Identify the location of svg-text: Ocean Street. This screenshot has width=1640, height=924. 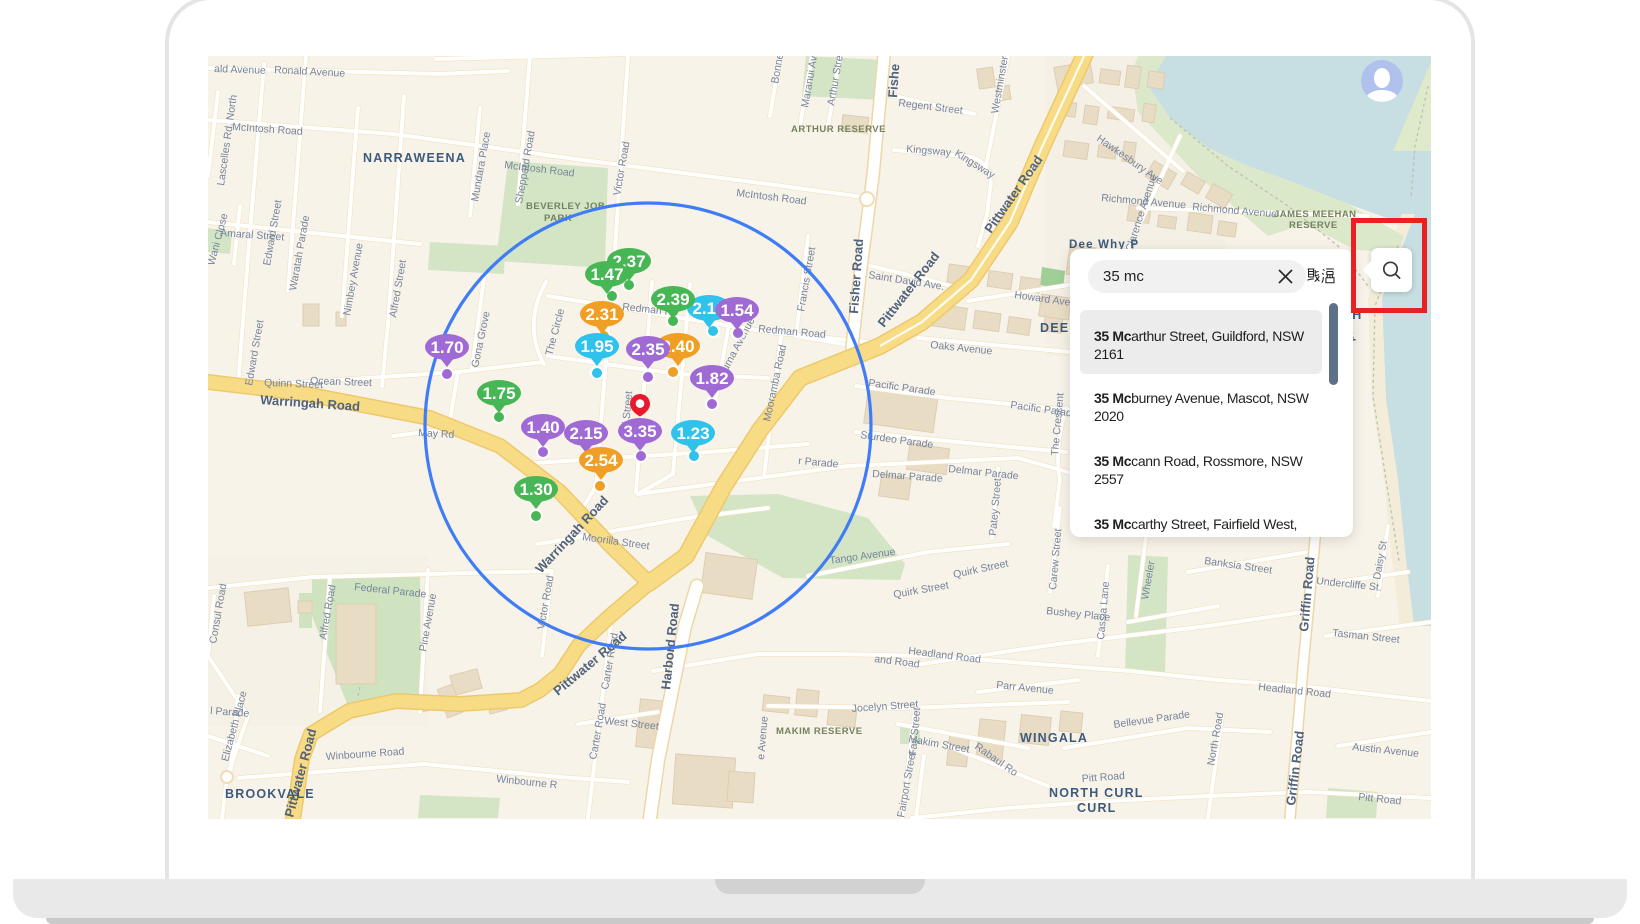
(341, 382).